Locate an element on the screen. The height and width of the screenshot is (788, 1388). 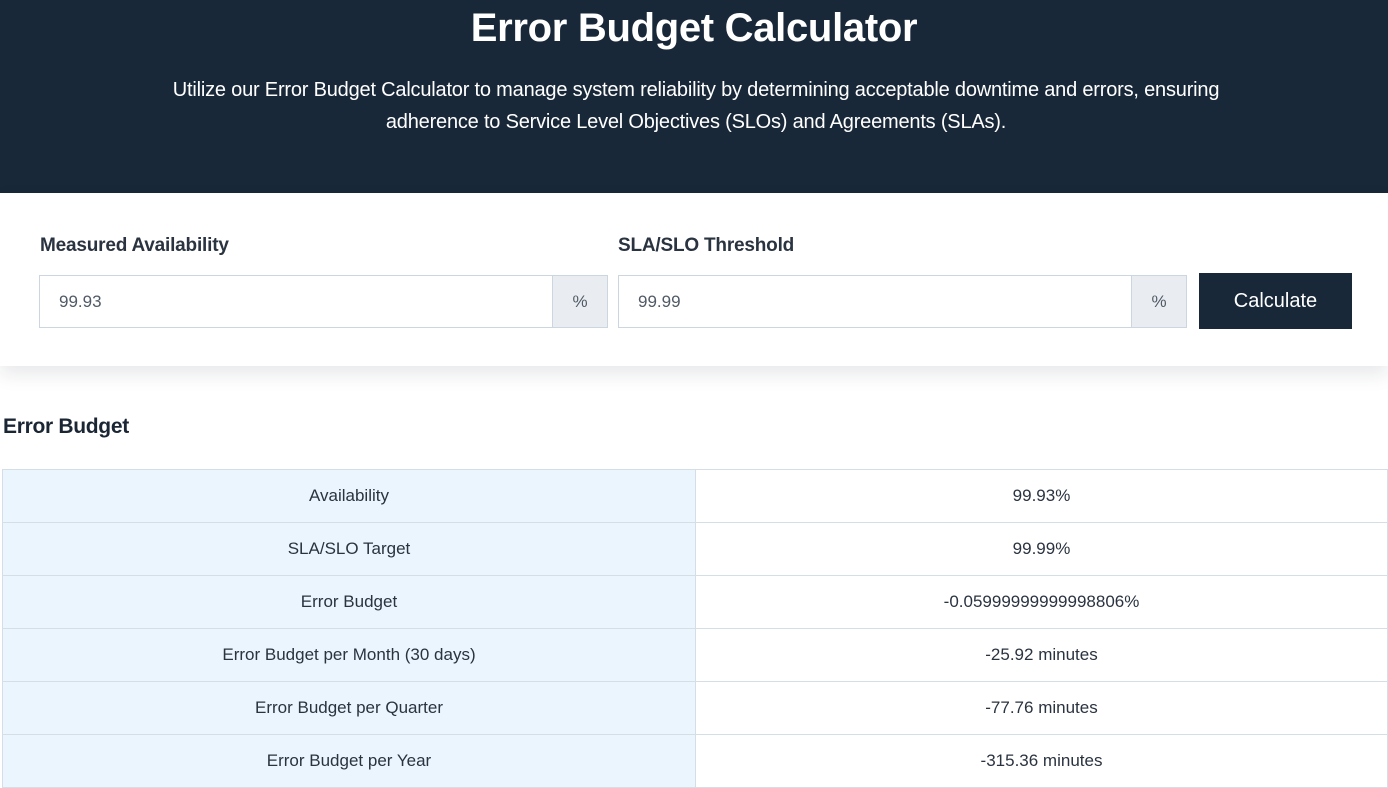
row-value: -25.92 minutes is located at coordinates (1041, 655).